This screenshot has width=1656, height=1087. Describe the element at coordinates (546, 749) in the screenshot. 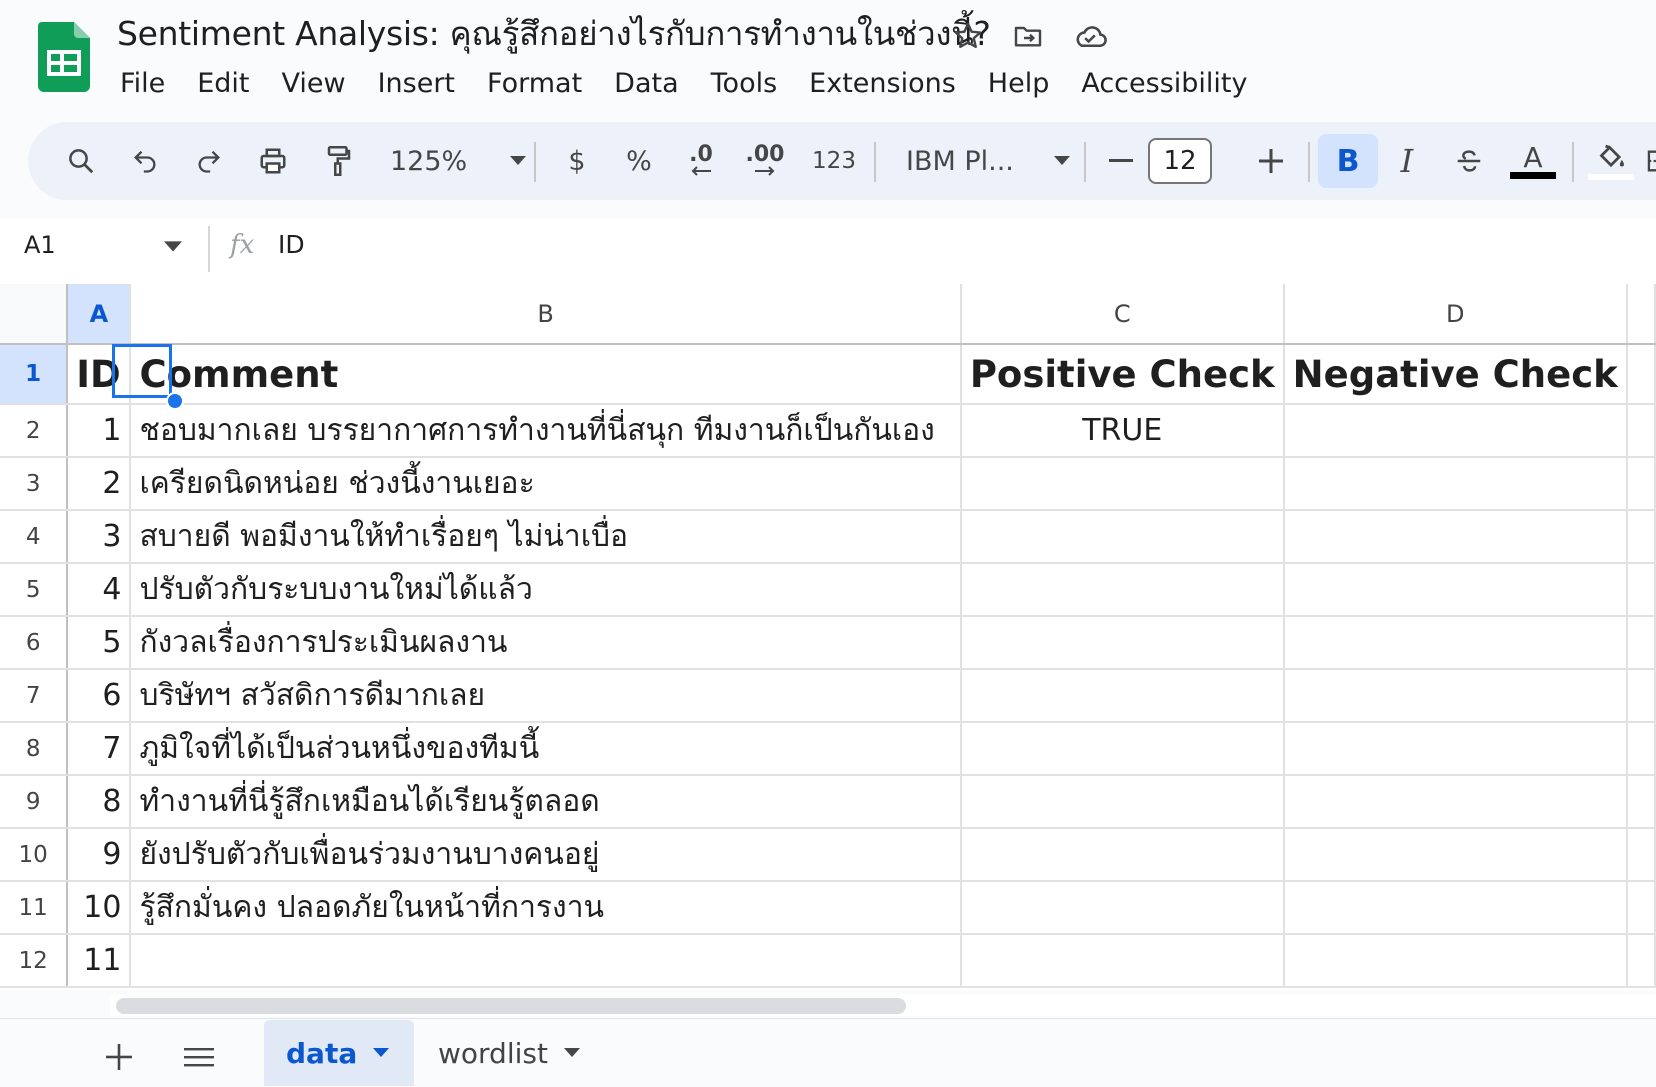

I see `cell-b: ภูมิใจที่ได้เป็นส่วนหนึ่งของทีมนี้` at that location.